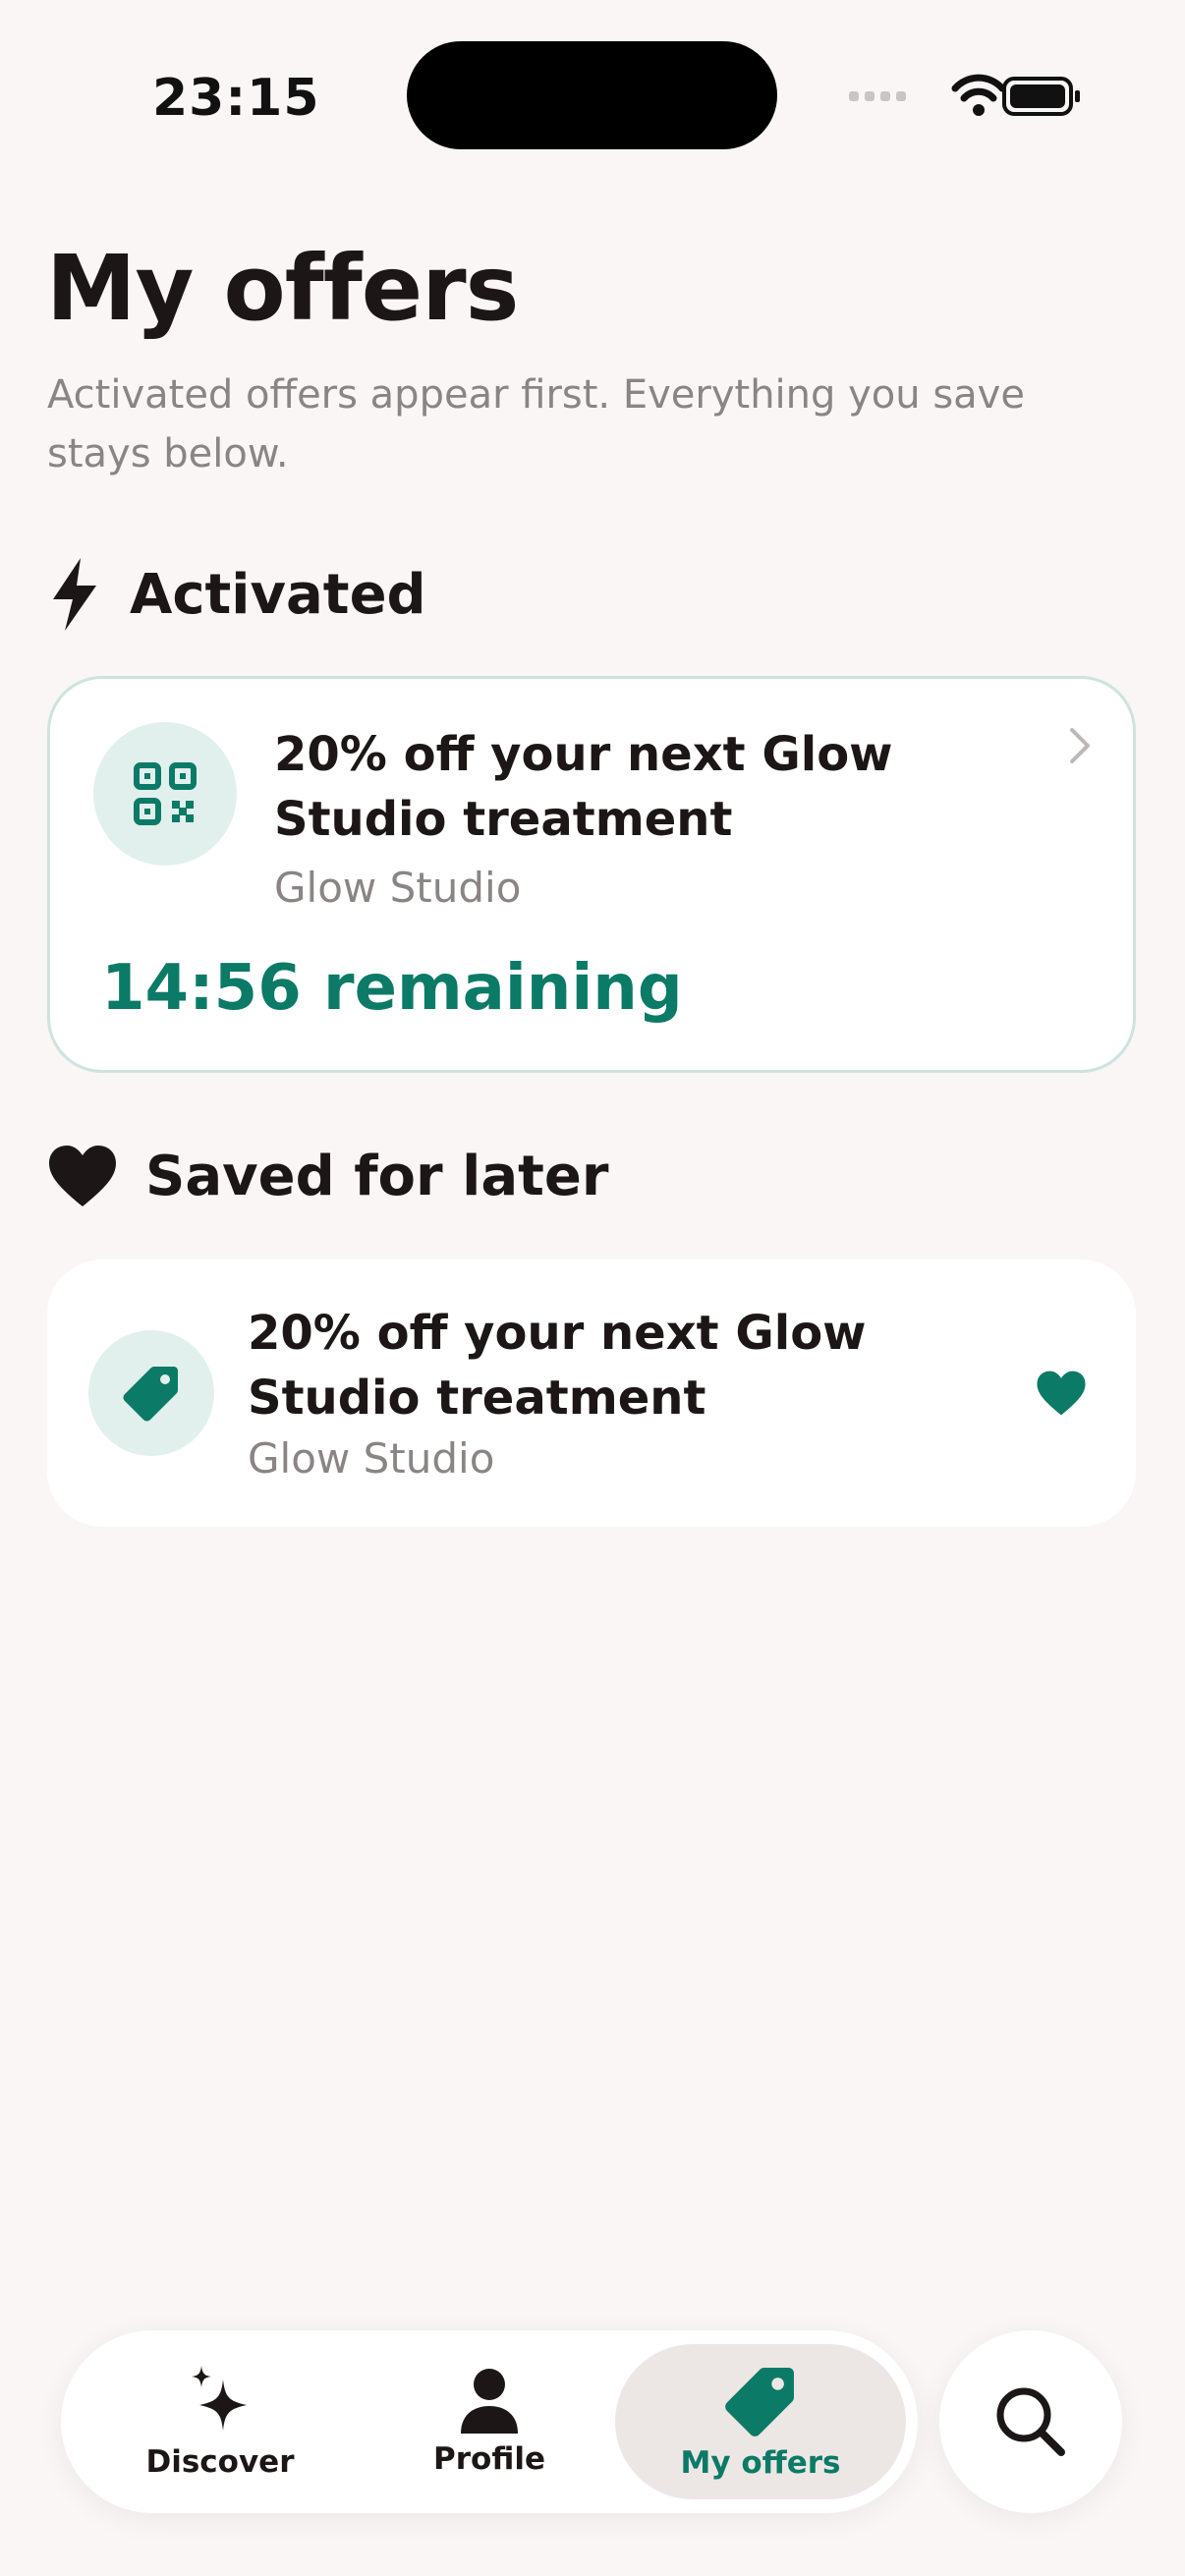 The width and height of the screenshot is (1185, 2576). What do you see at coordinates (372, 1458) in the screenshot?
I see `saved-offer-merchant: Glow Studio` at bounding box center [372, 1458].